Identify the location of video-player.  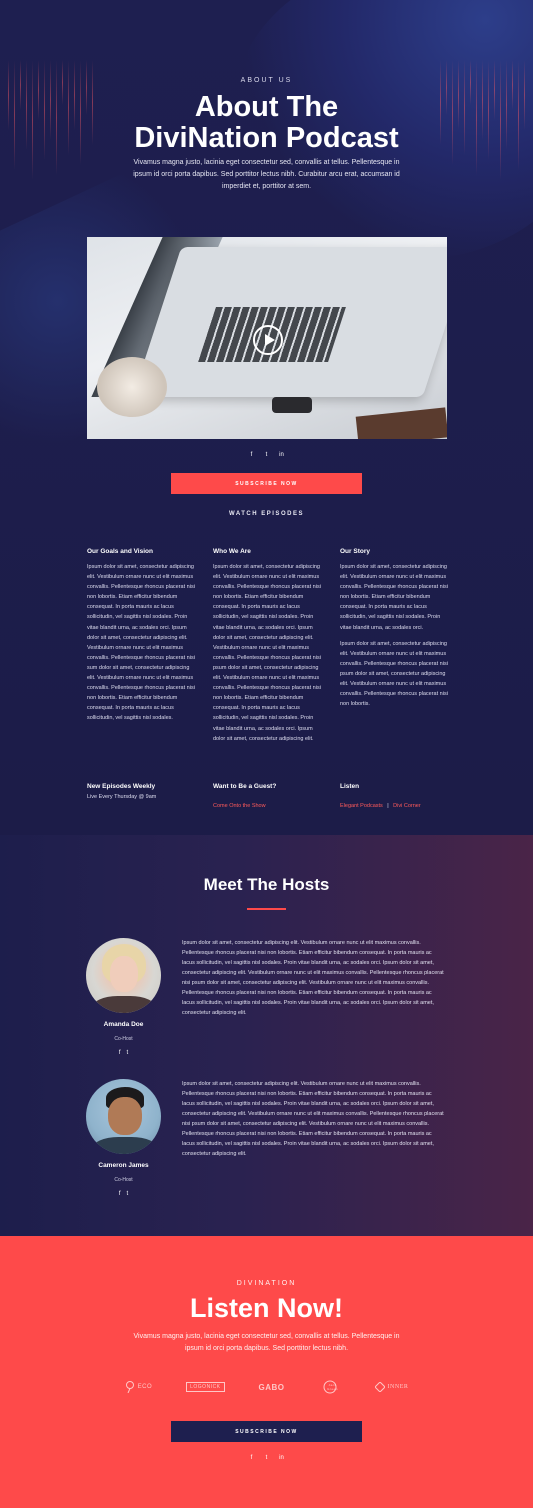
(267, 338).